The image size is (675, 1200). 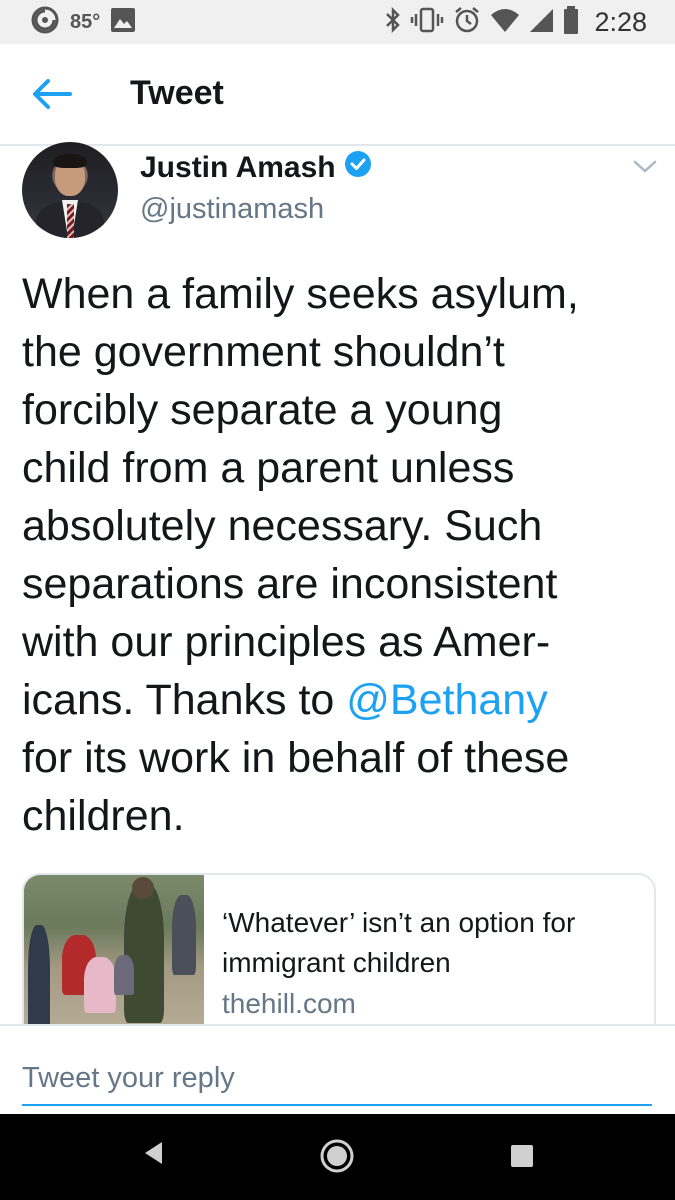 I want to click on status-right: 2:28, so click(x=515, y=22).